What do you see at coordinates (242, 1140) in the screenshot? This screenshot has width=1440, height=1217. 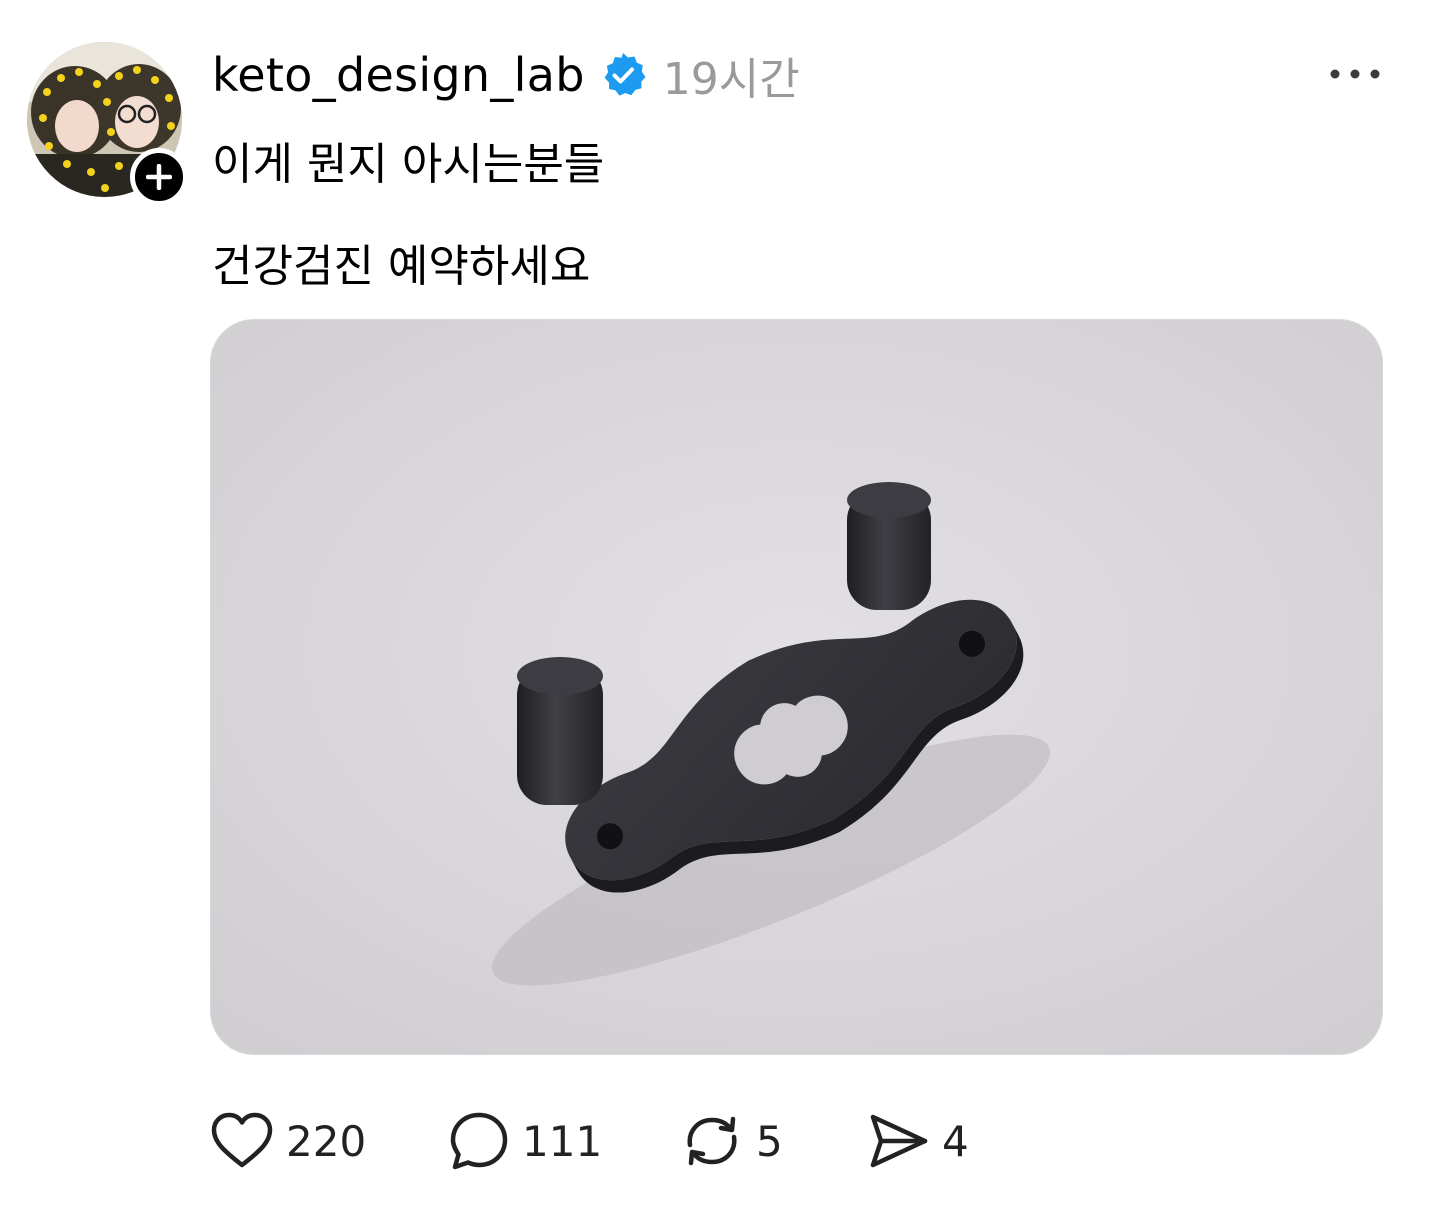 I see `heart-icon` at bounding box center [242, 1140].